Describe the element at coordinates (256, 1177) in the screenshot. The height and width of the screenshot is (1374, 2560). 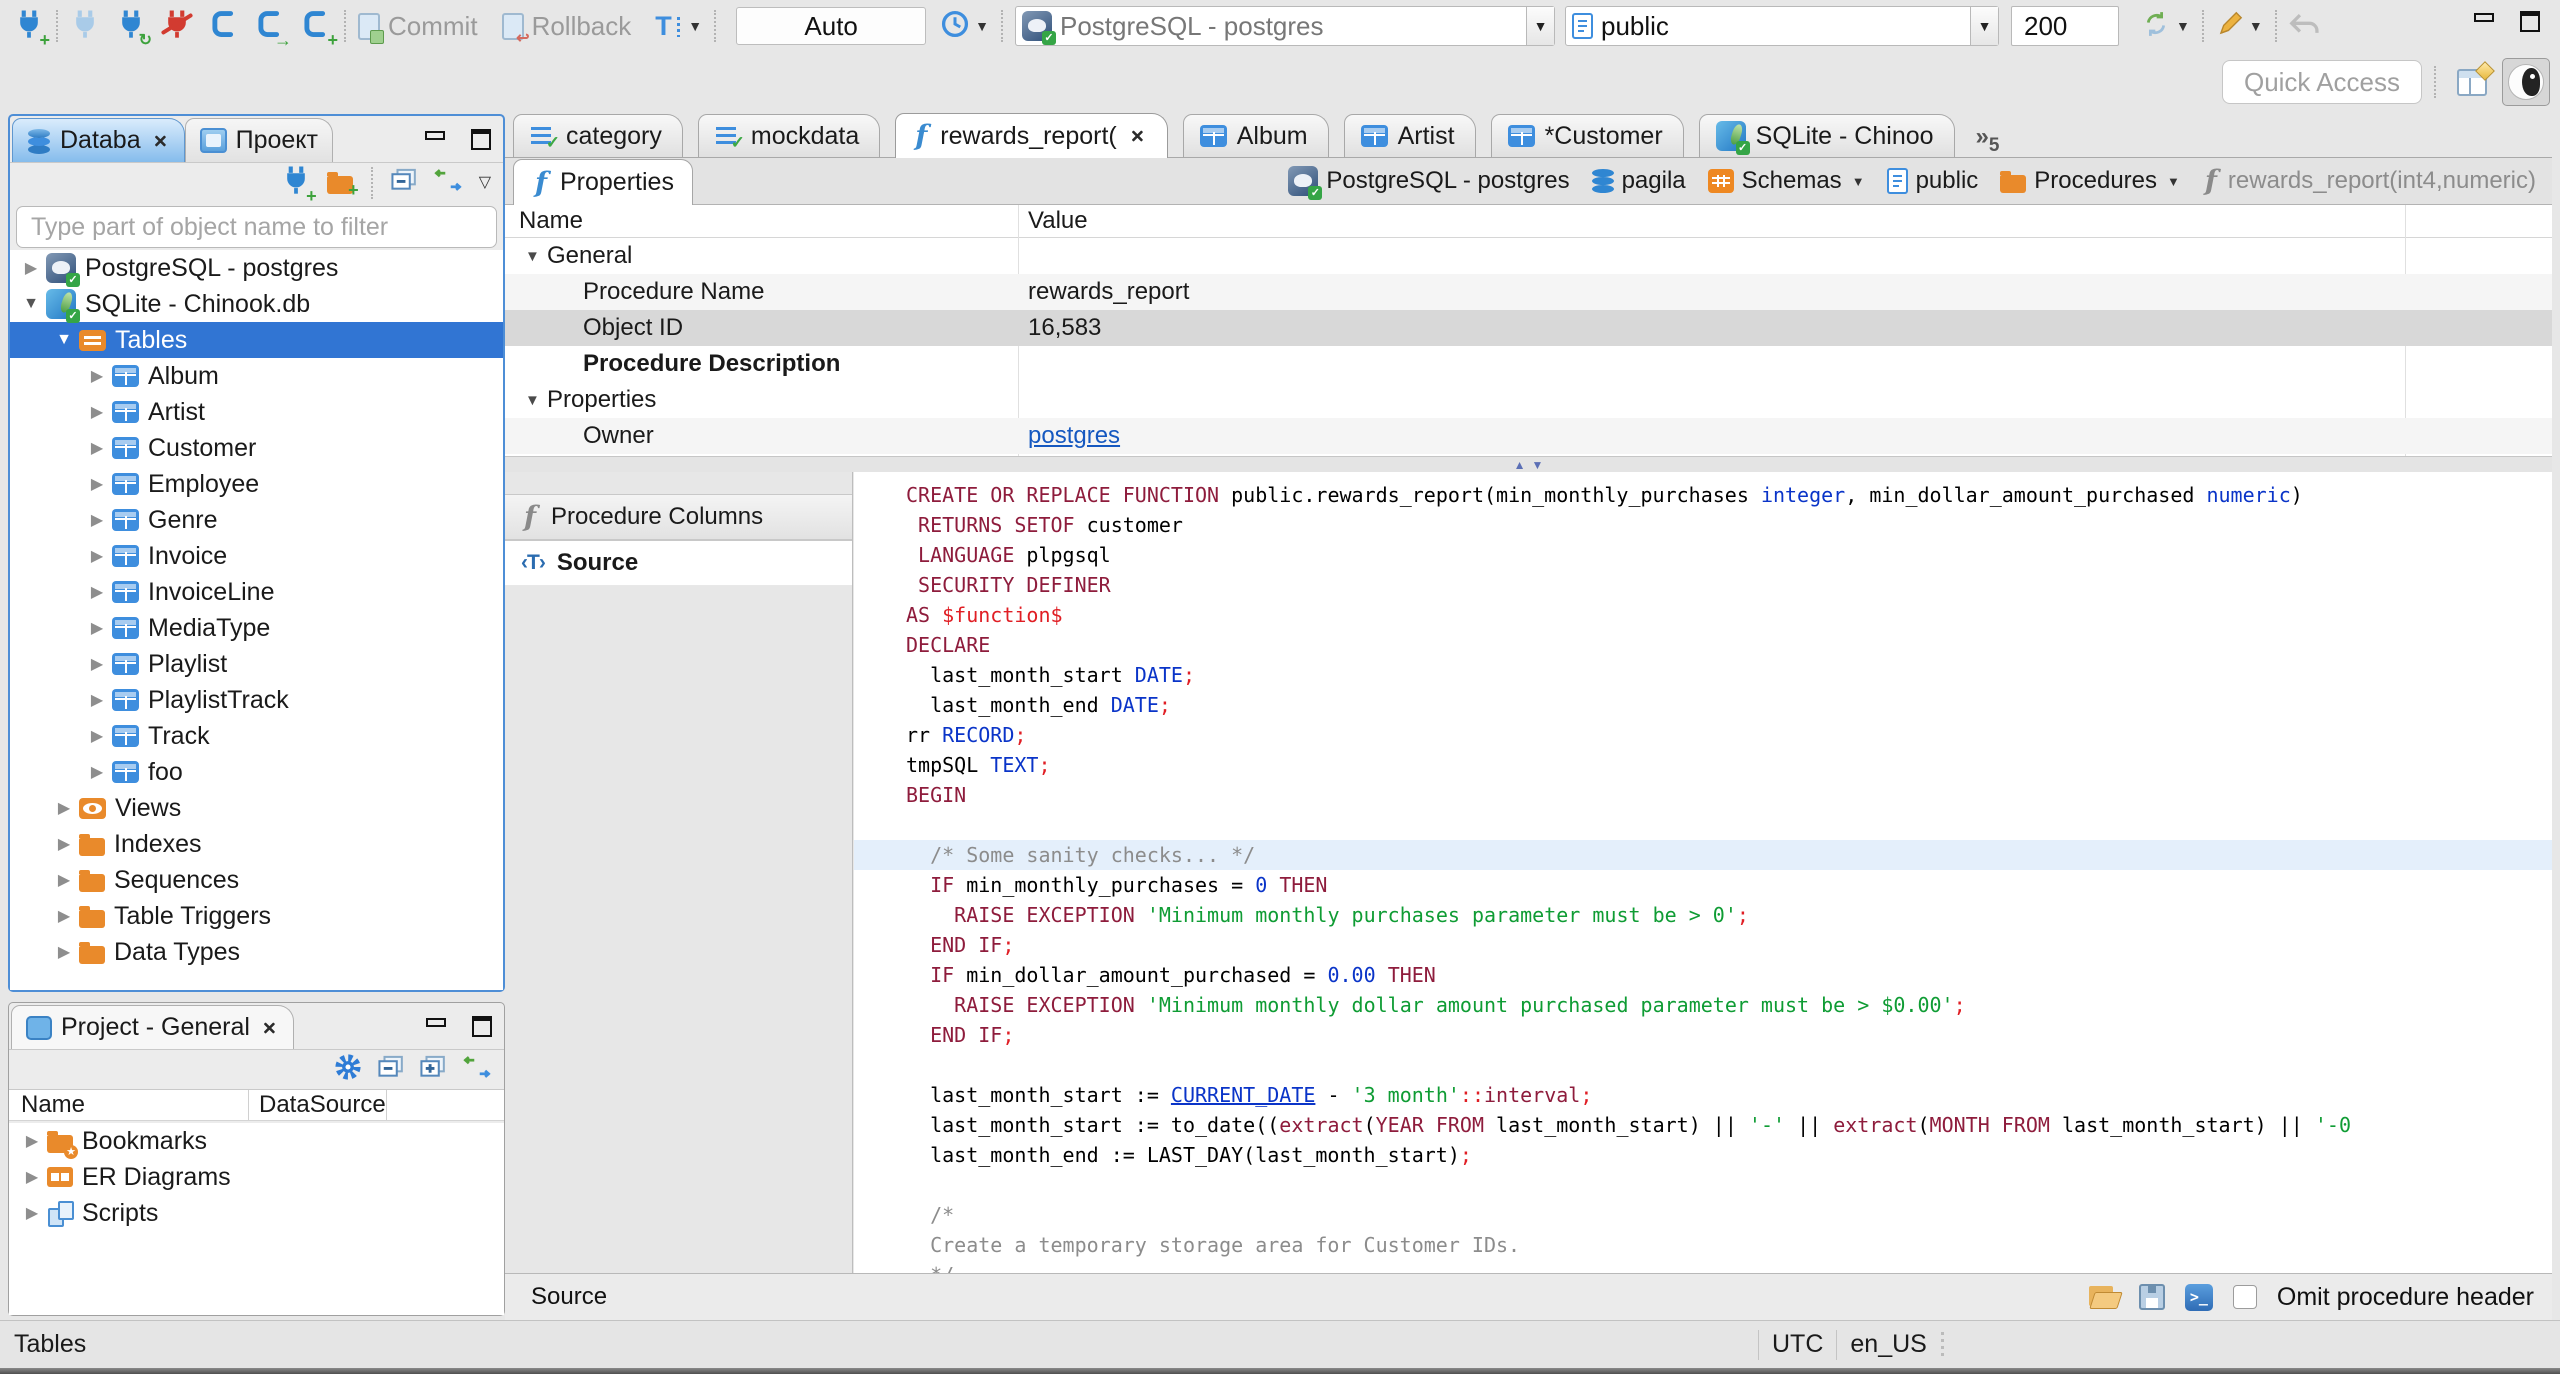
I see `project-item-er-diagrams: ▶ ER Diagrams` at that location.